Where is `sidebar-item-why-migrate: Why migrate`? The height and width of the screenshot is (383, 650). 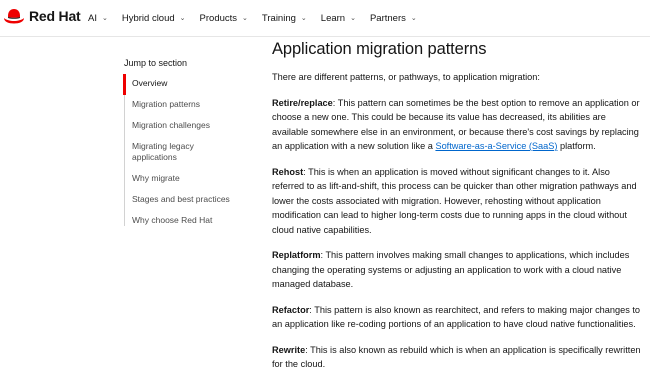
sidebar-item-why-migrate: Why migrate is located at coordinates (189, 178).